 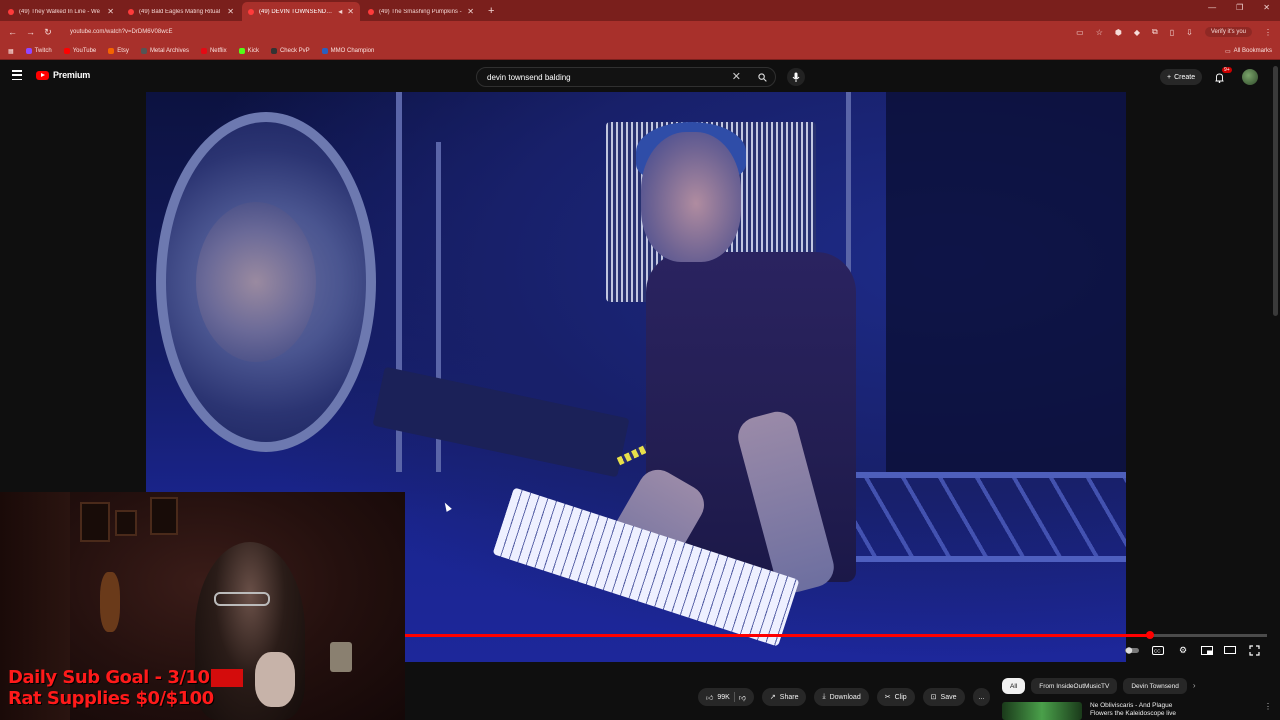 I want to click on plus-icon: +, so click(x=1169, y=77).